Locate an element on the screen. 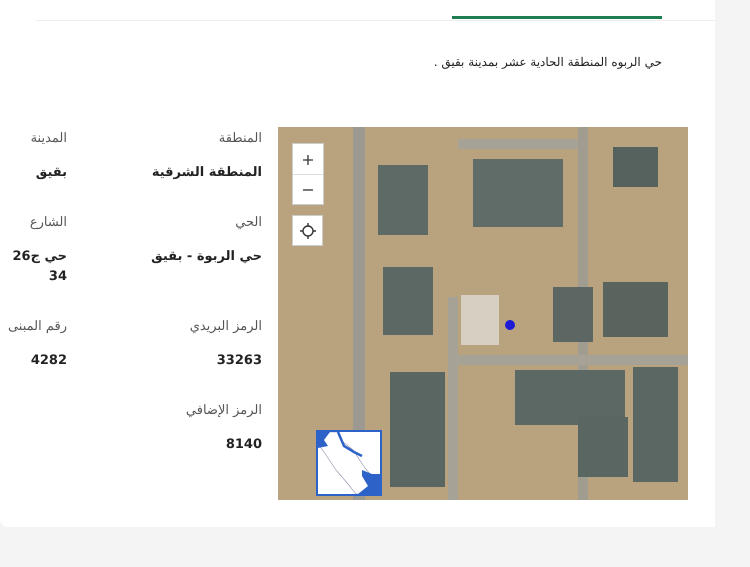 The height and width of the screenshot is (567, 750). location-description: حي الربوه المنطقة الحادية عشر بمدينة بقيق . is located at coordinates (547, 62).